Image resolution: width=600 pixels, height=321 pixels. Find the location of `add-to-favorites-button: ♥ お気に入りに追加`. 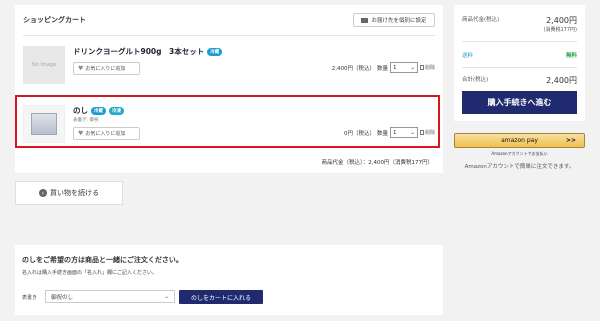

add-to-favorites-button: ♥ お気に入りに追加 is located at coordinates (106, 68).